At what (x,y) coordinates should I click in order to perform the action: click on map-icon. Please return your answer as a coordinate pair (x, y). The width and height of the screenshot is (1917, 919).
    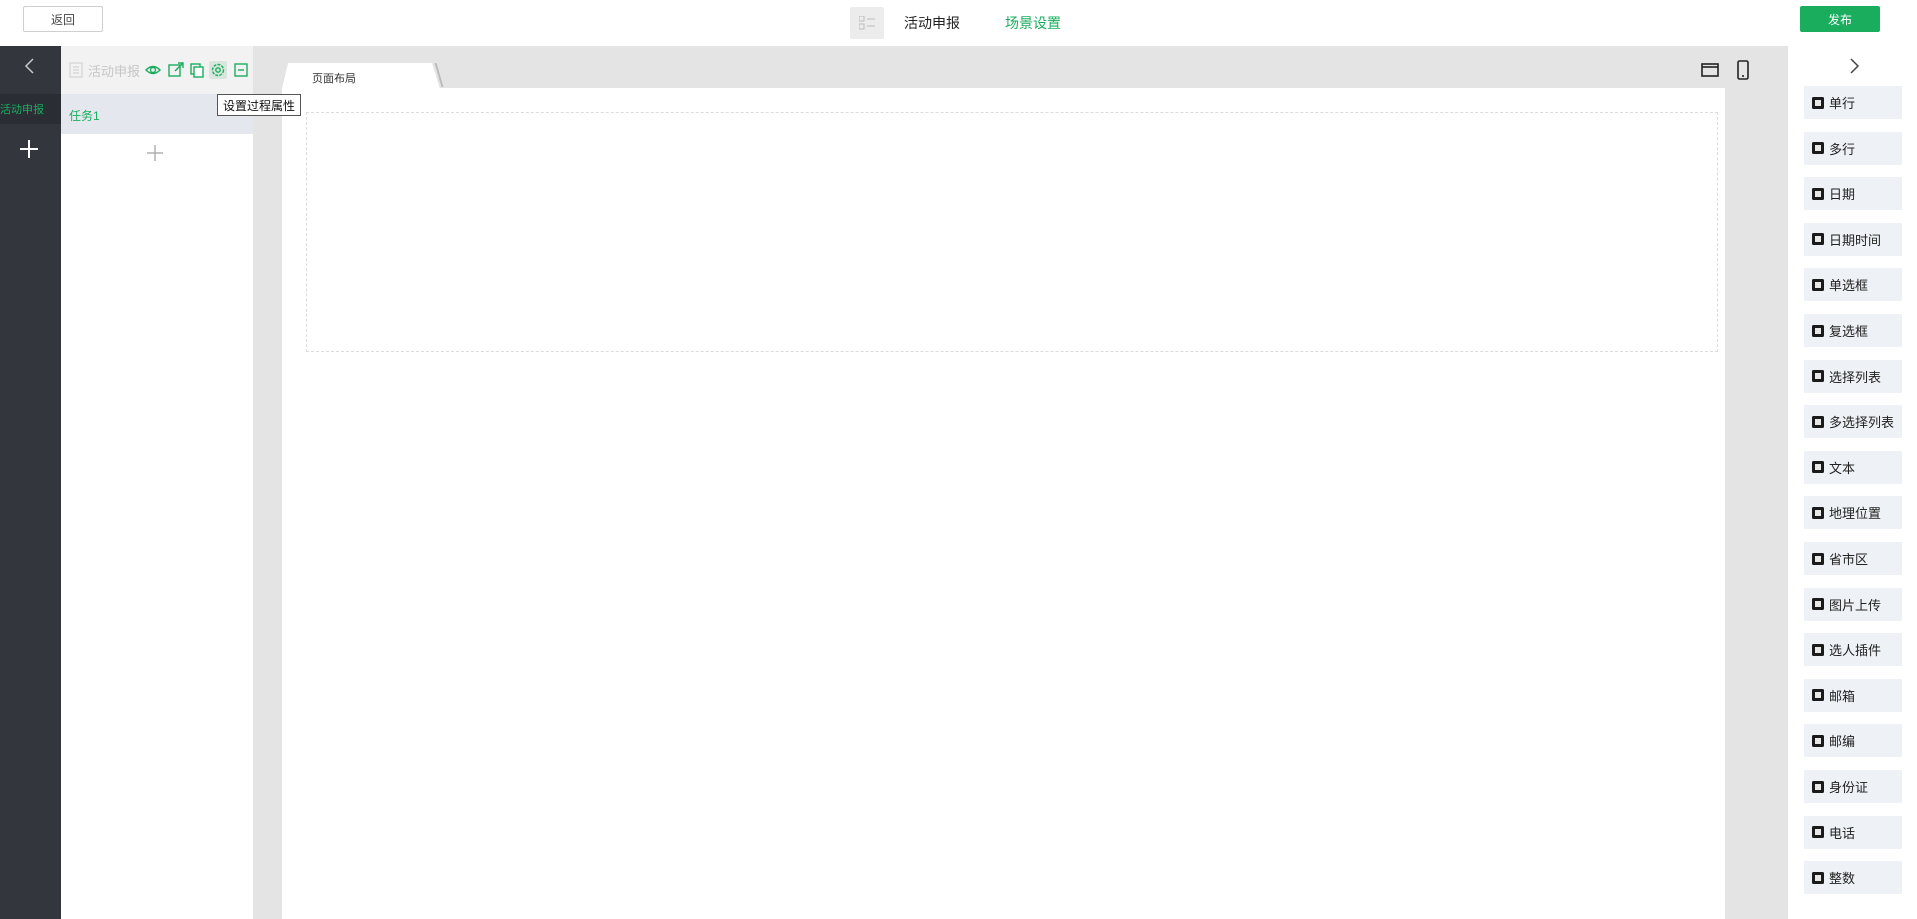
    Looking at the image, I should click on (1818, 559).